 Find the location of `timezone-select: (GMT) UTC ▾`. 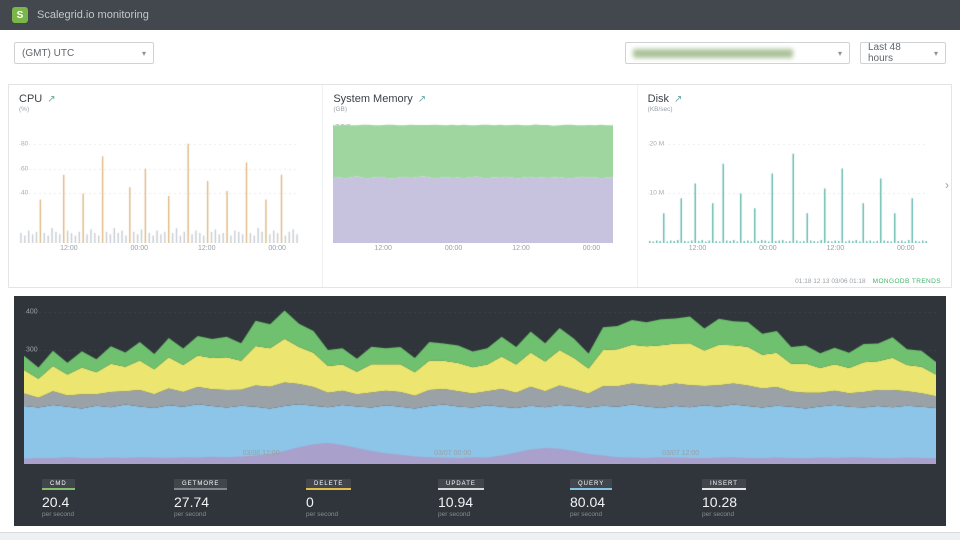

timezone-select: (GMT) UTC ▾ is located at coordinates (84, 53).